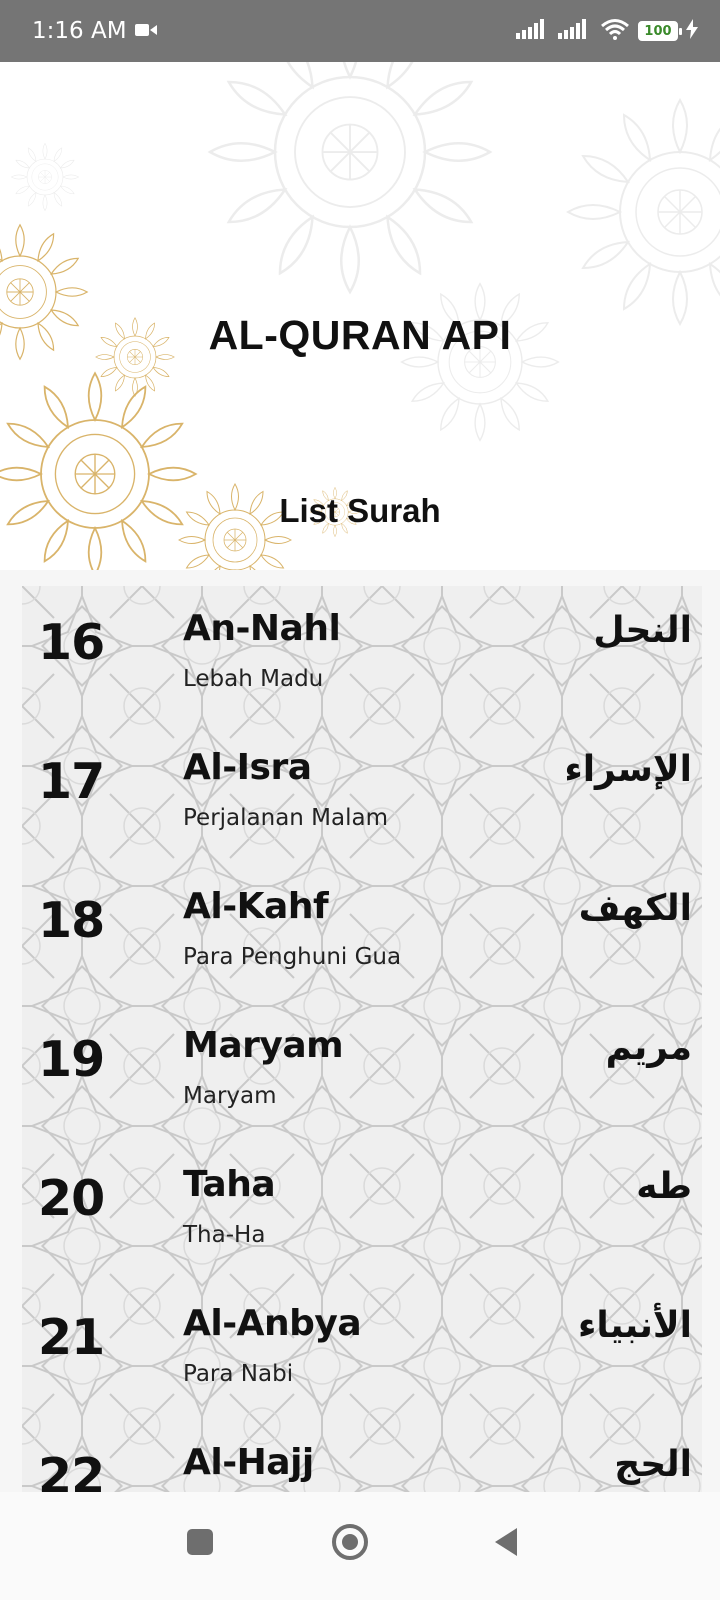  Describe the element at coordinates (230, 1096) in the screenshot. I see `surah-meaning: Maryam` at that location.